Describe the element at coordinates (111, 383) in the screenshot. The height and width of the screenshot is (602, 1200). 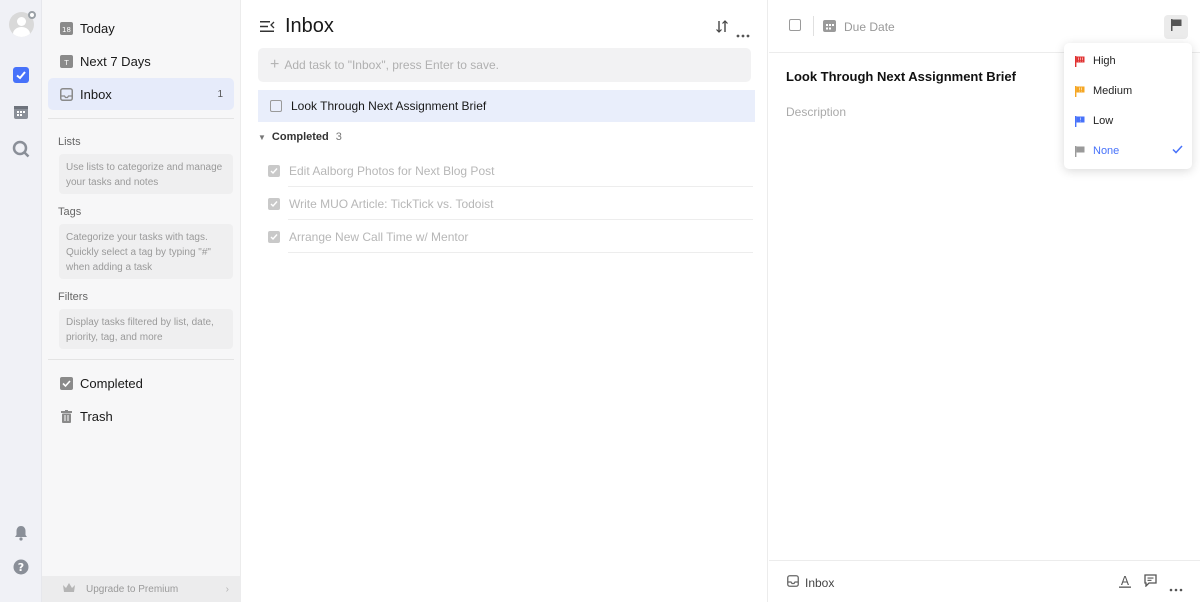
I see `sidebar-item-label: Completed` at that location.